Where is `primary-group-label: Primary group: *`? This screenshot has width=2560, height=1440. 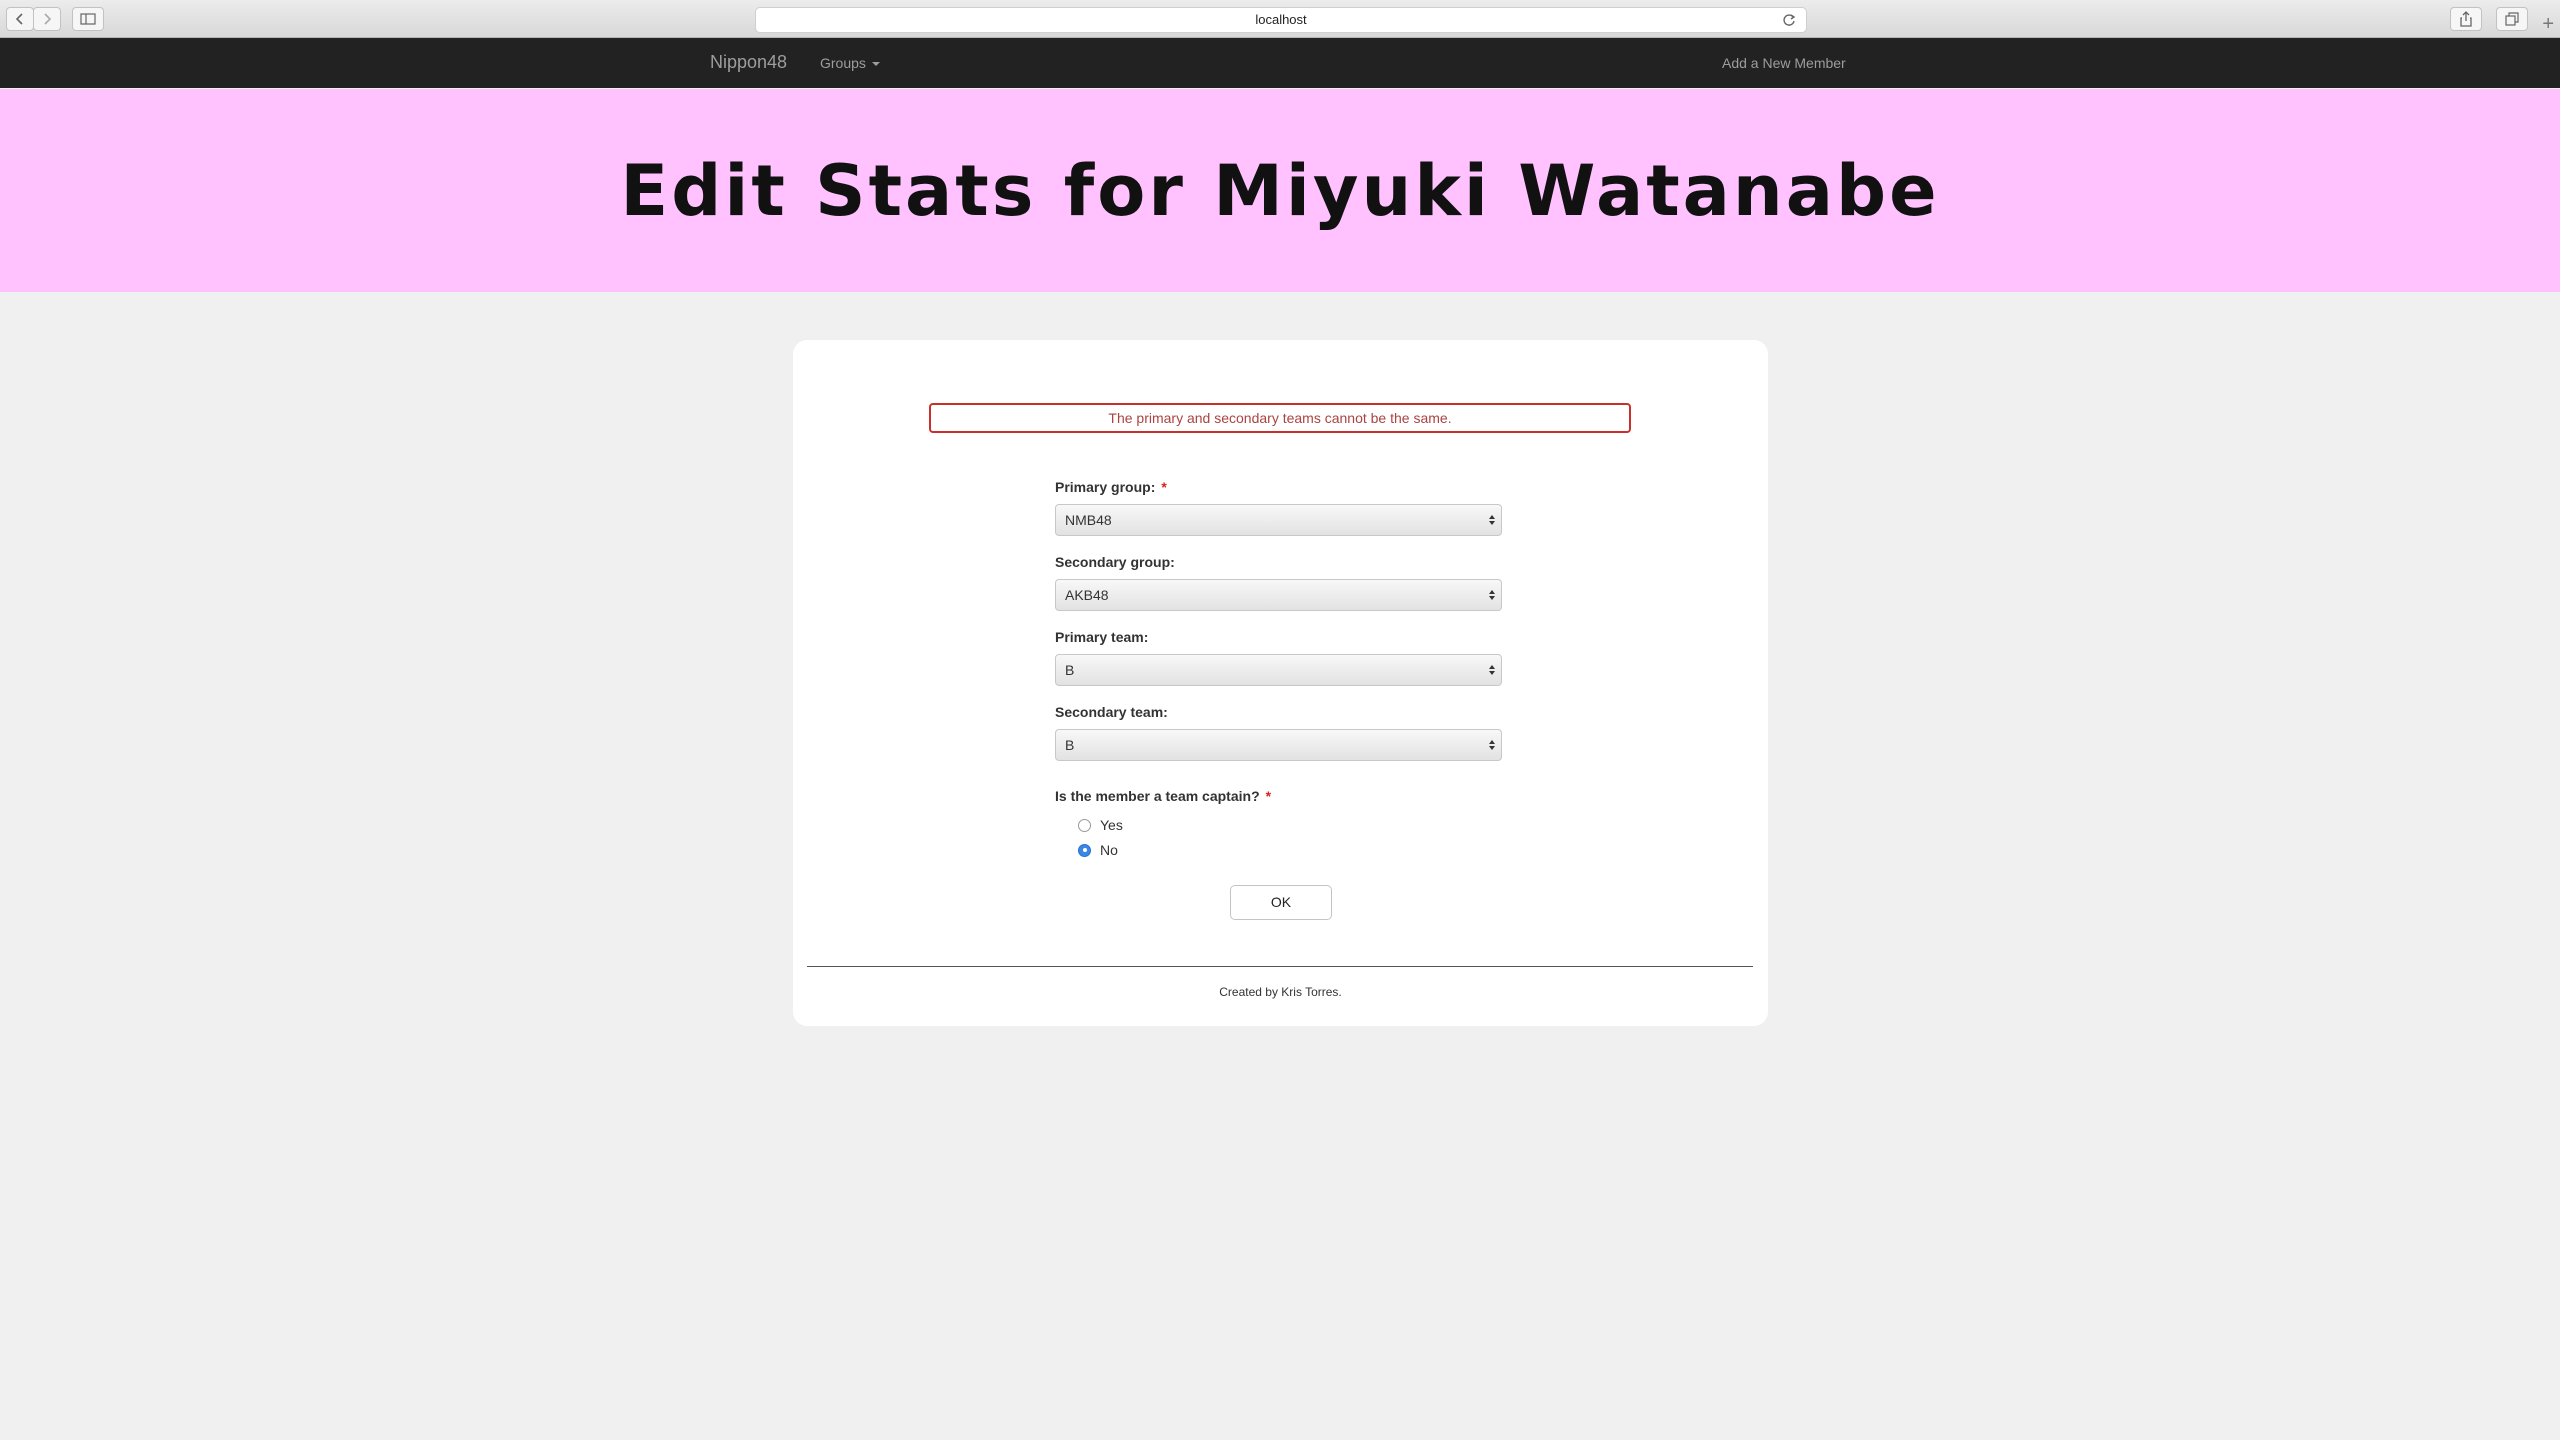
primary-group-label: Primary group: * is located at coordinates (1111, 487).